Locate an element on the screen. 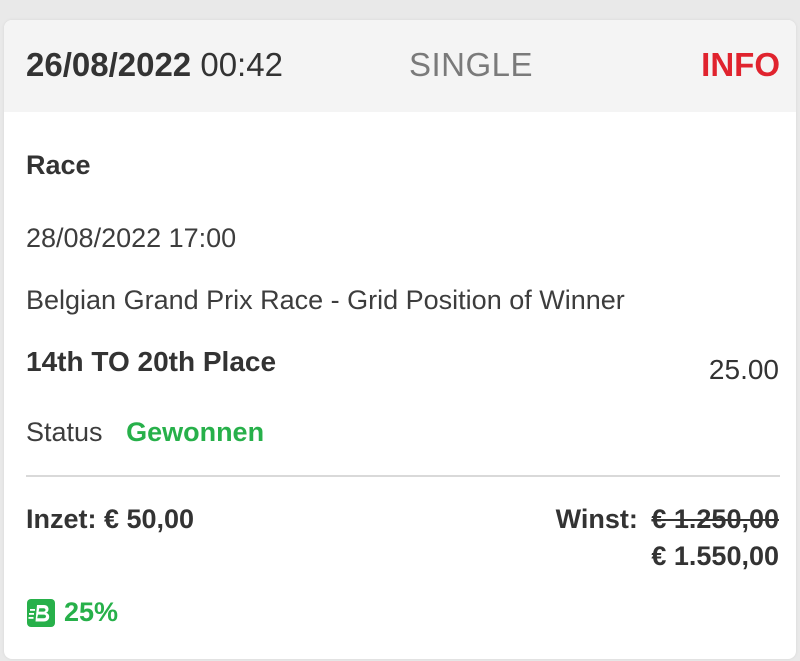 The width and height of the screenshot is (800, 661). divider is located at coordinates (403, 476).